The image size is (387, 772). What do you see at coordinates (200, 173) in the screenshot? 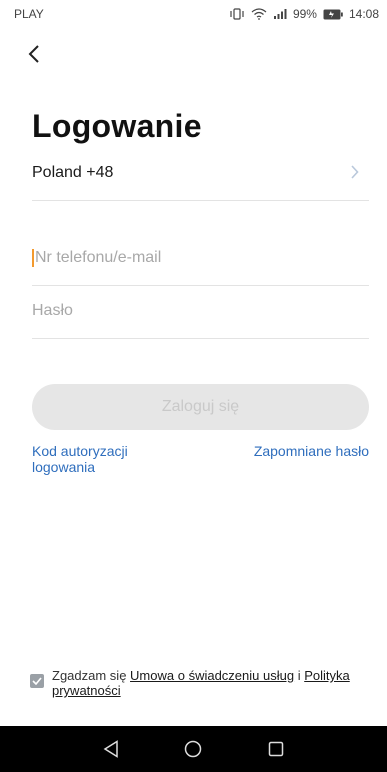
I see `country-selector: Poland +48` at bounding box center [200, 173].